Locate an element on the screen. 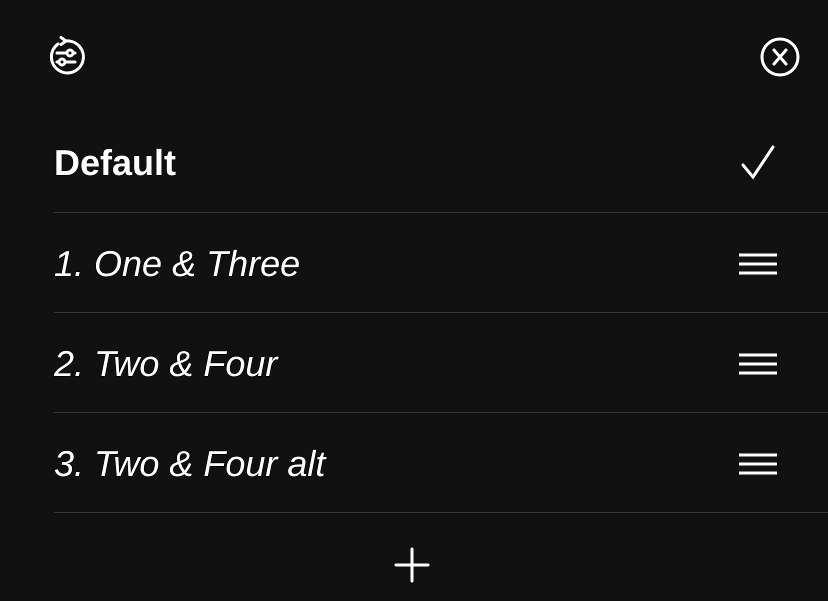 This screenshot has width=828, height=601. close-icon is located at coordinates (780, 57).